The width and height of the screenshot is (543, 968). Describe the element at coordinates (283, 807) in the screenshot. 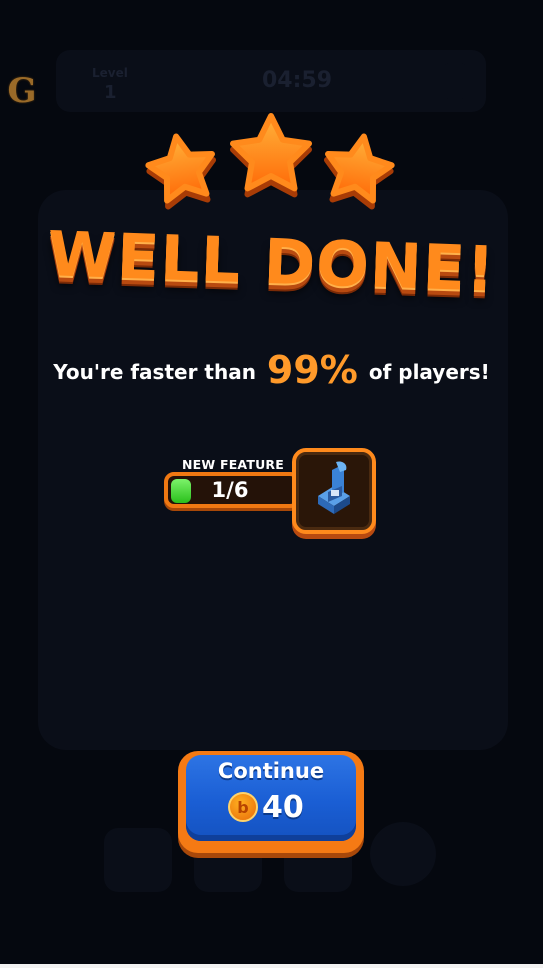

I see `price-value: 40` at that location.